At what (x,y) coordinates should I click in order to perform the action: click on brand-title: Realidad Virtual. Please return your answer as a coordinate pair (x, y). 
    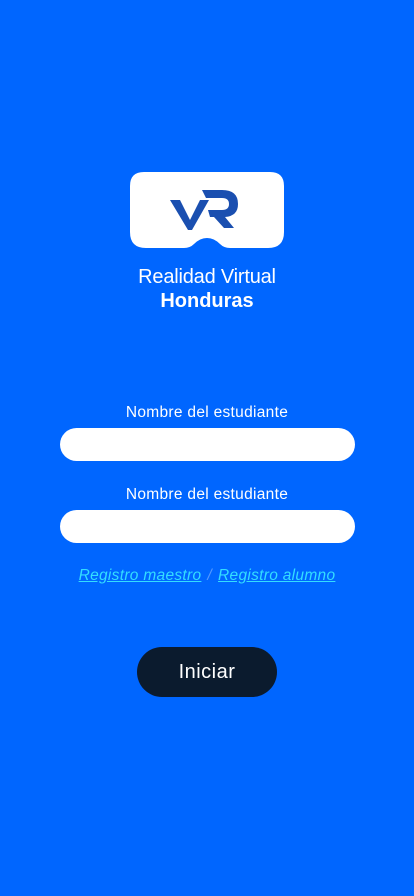
    Looking at the image, I should click on (207, 277).